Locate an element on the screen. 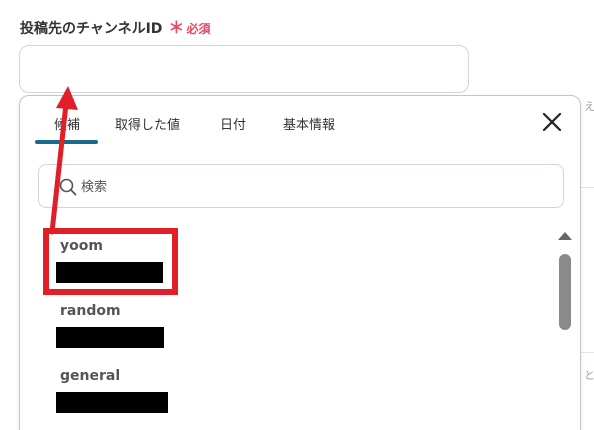  list-item-random: random is located at coordinates (157, 333).